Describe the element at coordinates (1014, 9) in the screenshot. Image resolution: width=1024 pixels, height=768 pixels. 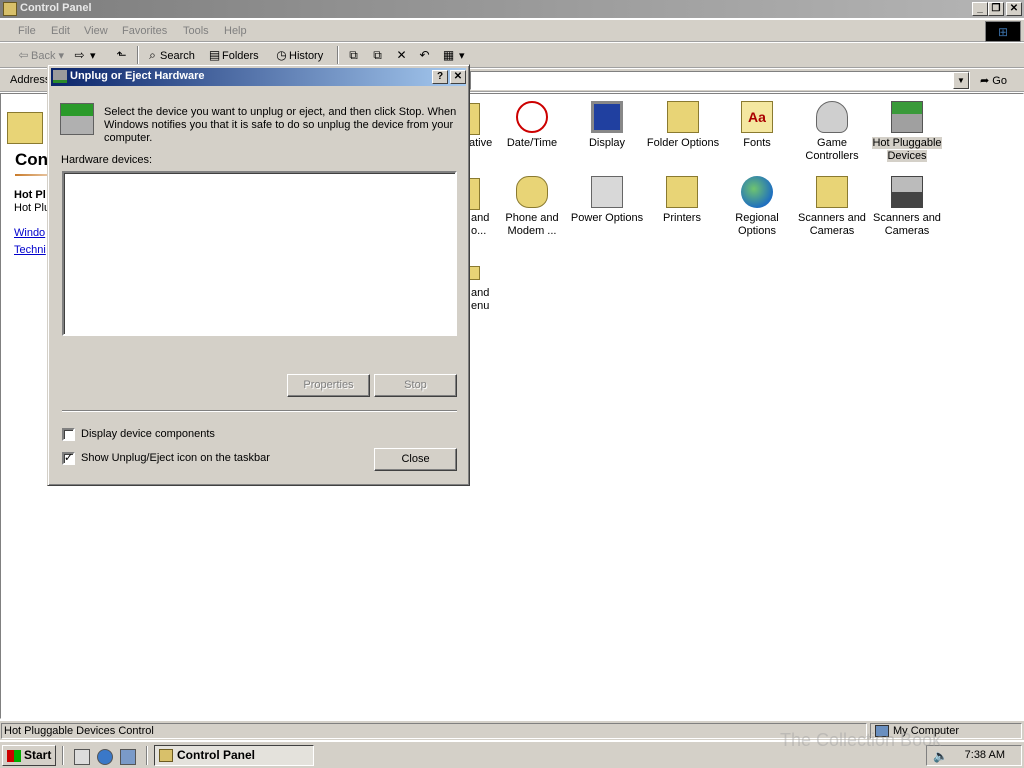
I see `close-button: ✕` at that location.